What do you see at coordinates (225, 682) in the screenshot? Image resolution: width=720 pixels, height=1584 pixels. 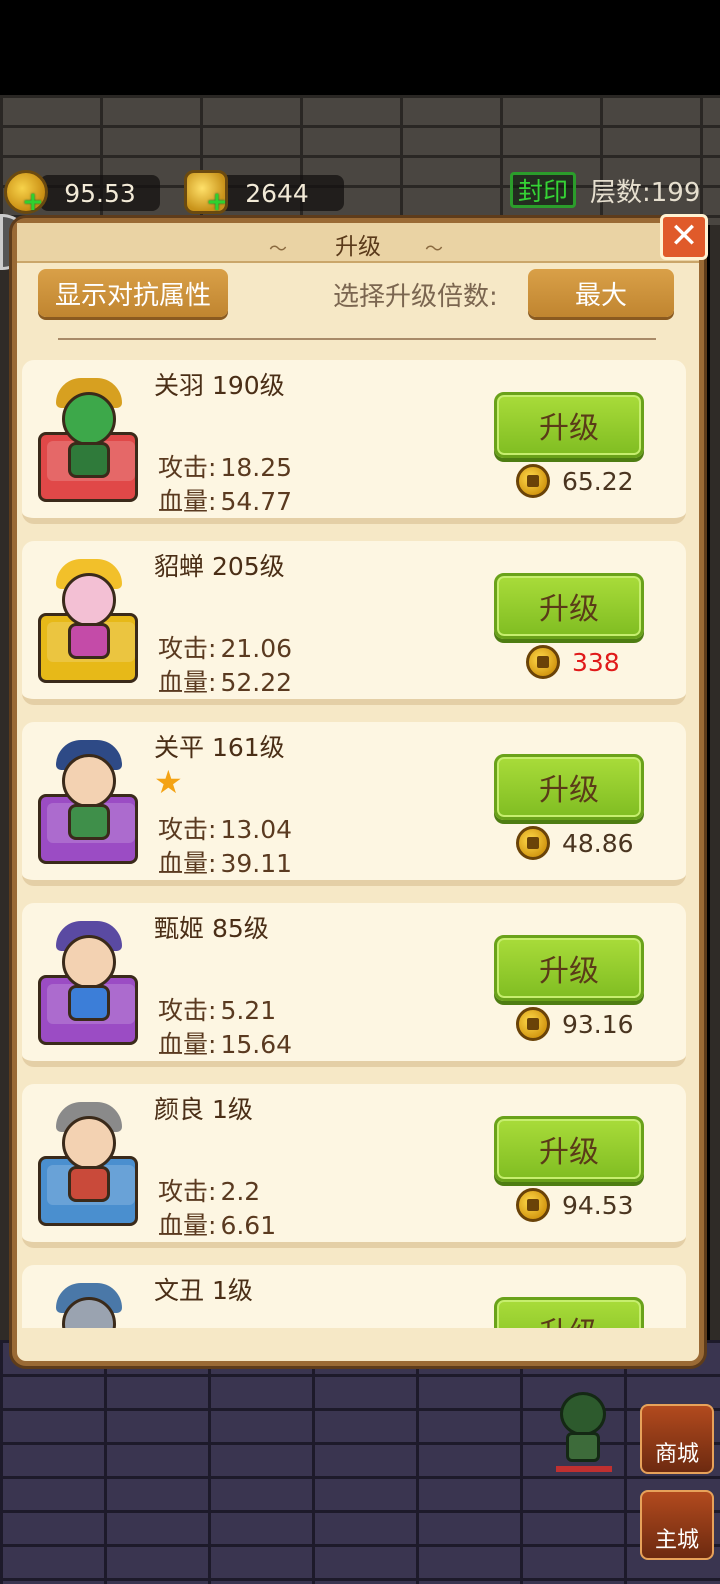 I see `hero-hp: 血量: 52.22` at bounding box center [225, 682].